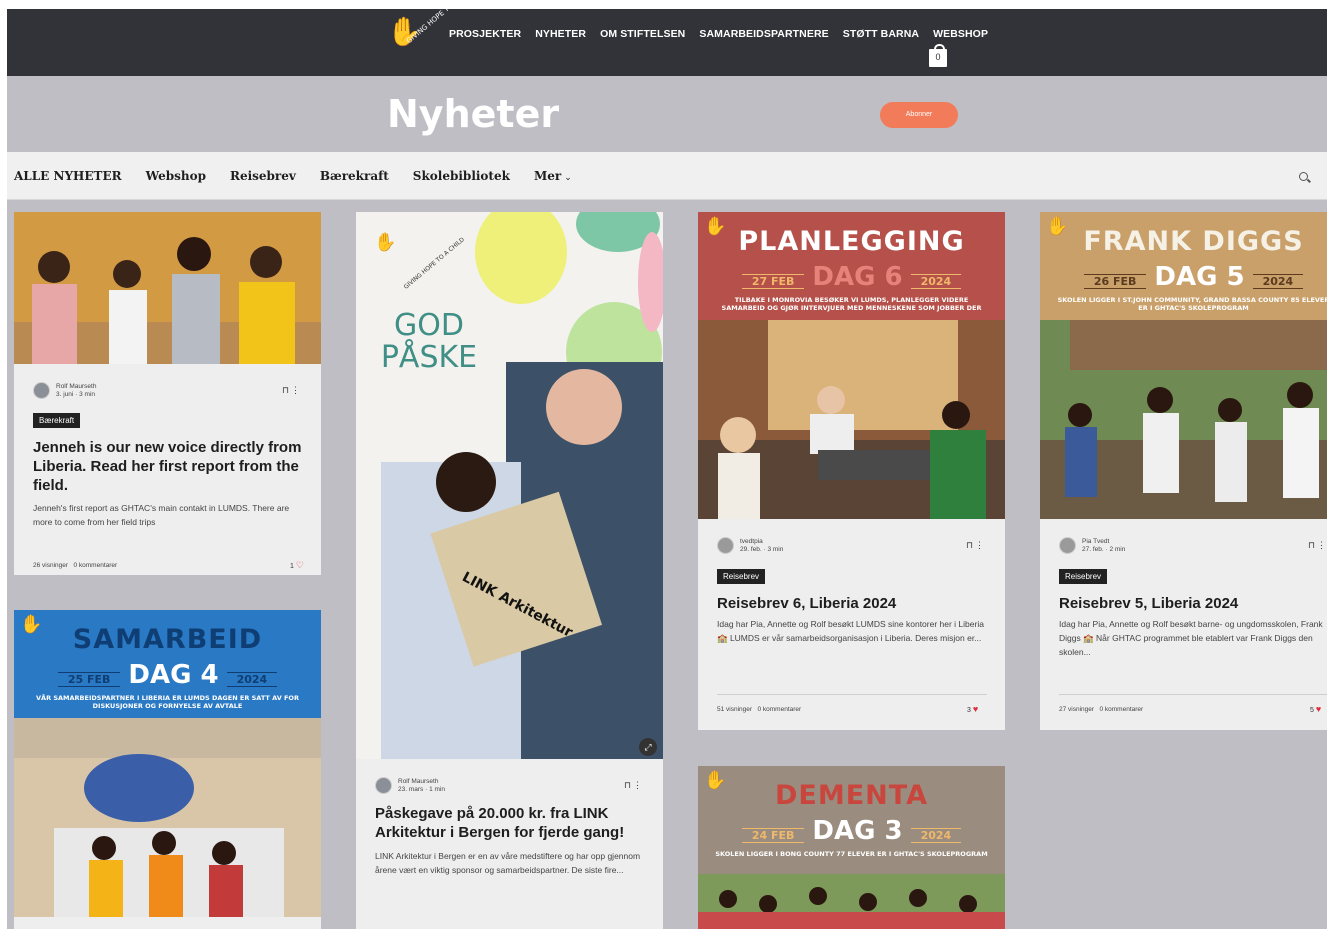 Image resolution: width=1327 pixels, height=929 pixels. Describe the element at coordinates (568, 178) in the screenshot. I see `chevron-down-icon: ⌄` at that location.